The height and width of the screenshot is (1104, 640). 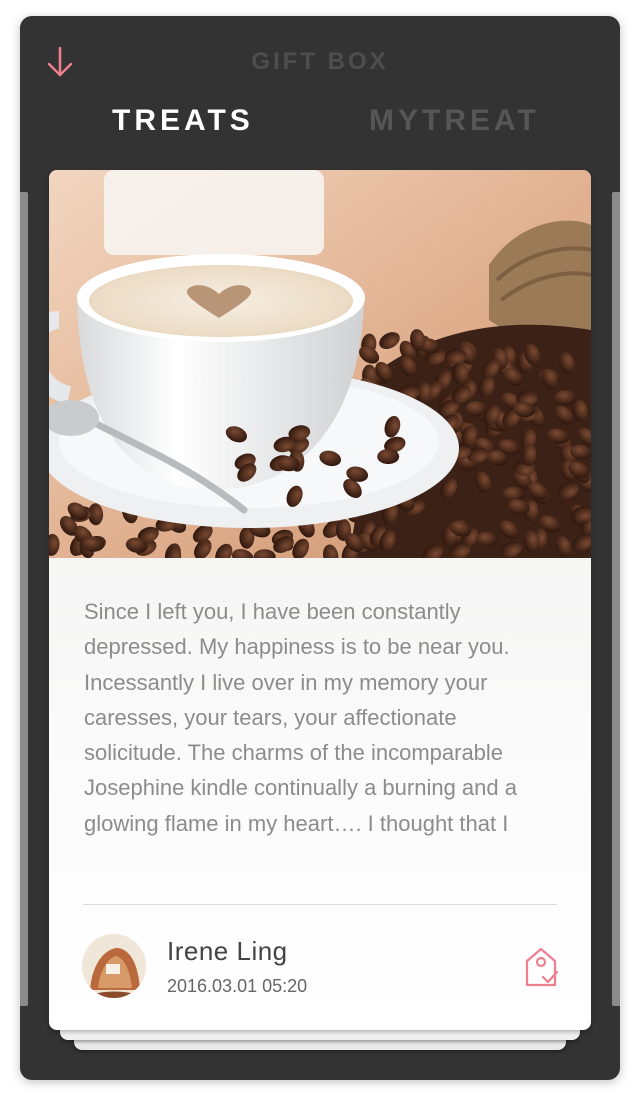 I want to click on post-time: 2016.03.01 05:20, so click(x=237, y=986).